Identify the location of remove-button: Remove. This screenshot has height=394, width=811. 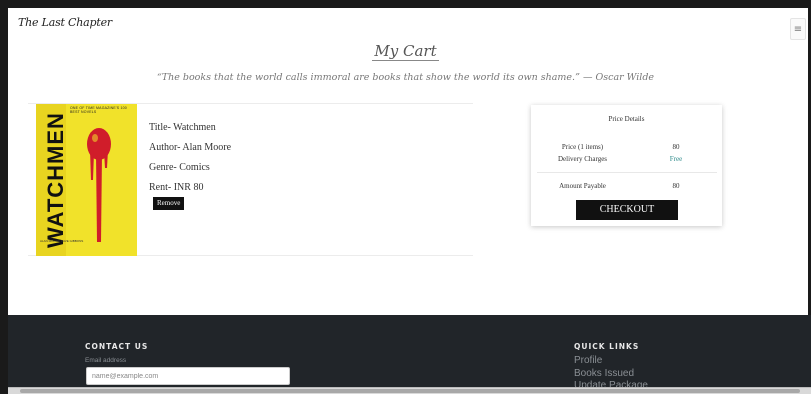
(169, 203).